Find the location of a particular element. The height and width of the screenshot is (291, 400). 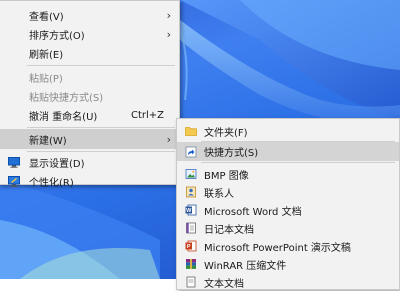

menu-item-display-settings: 显示设置(D) is located at coordinates (89, 162).